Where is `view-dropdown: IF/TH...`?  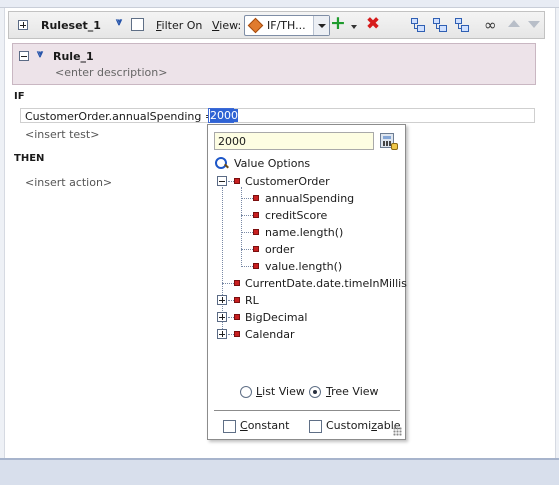 view-dropdown: IF/TH... is located at coordinates (287, 25).